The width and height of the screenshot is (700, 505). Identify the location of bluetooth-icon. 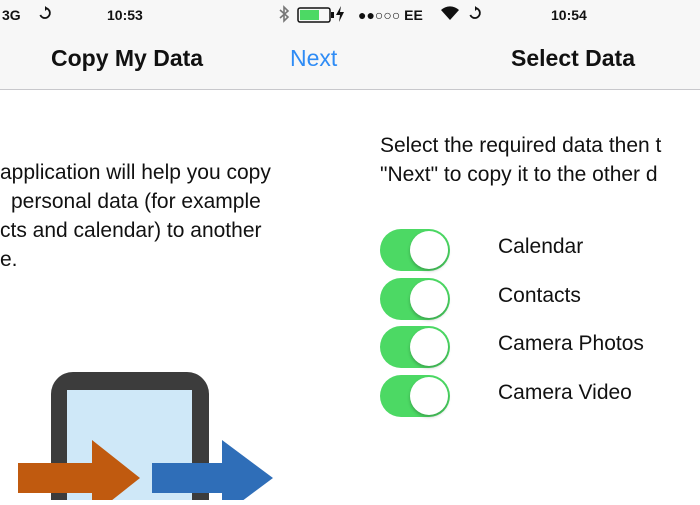
(284, 15).